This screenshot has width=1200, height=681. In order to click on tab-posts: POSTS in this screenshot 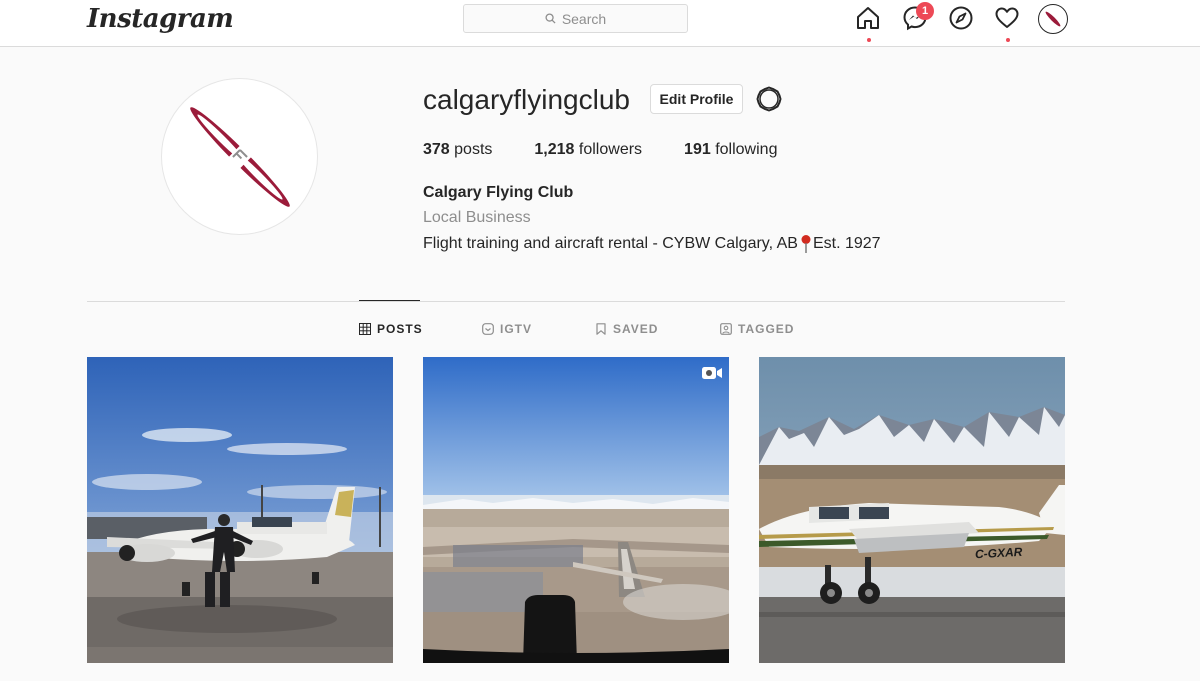, I will do `click(391, 329)`.